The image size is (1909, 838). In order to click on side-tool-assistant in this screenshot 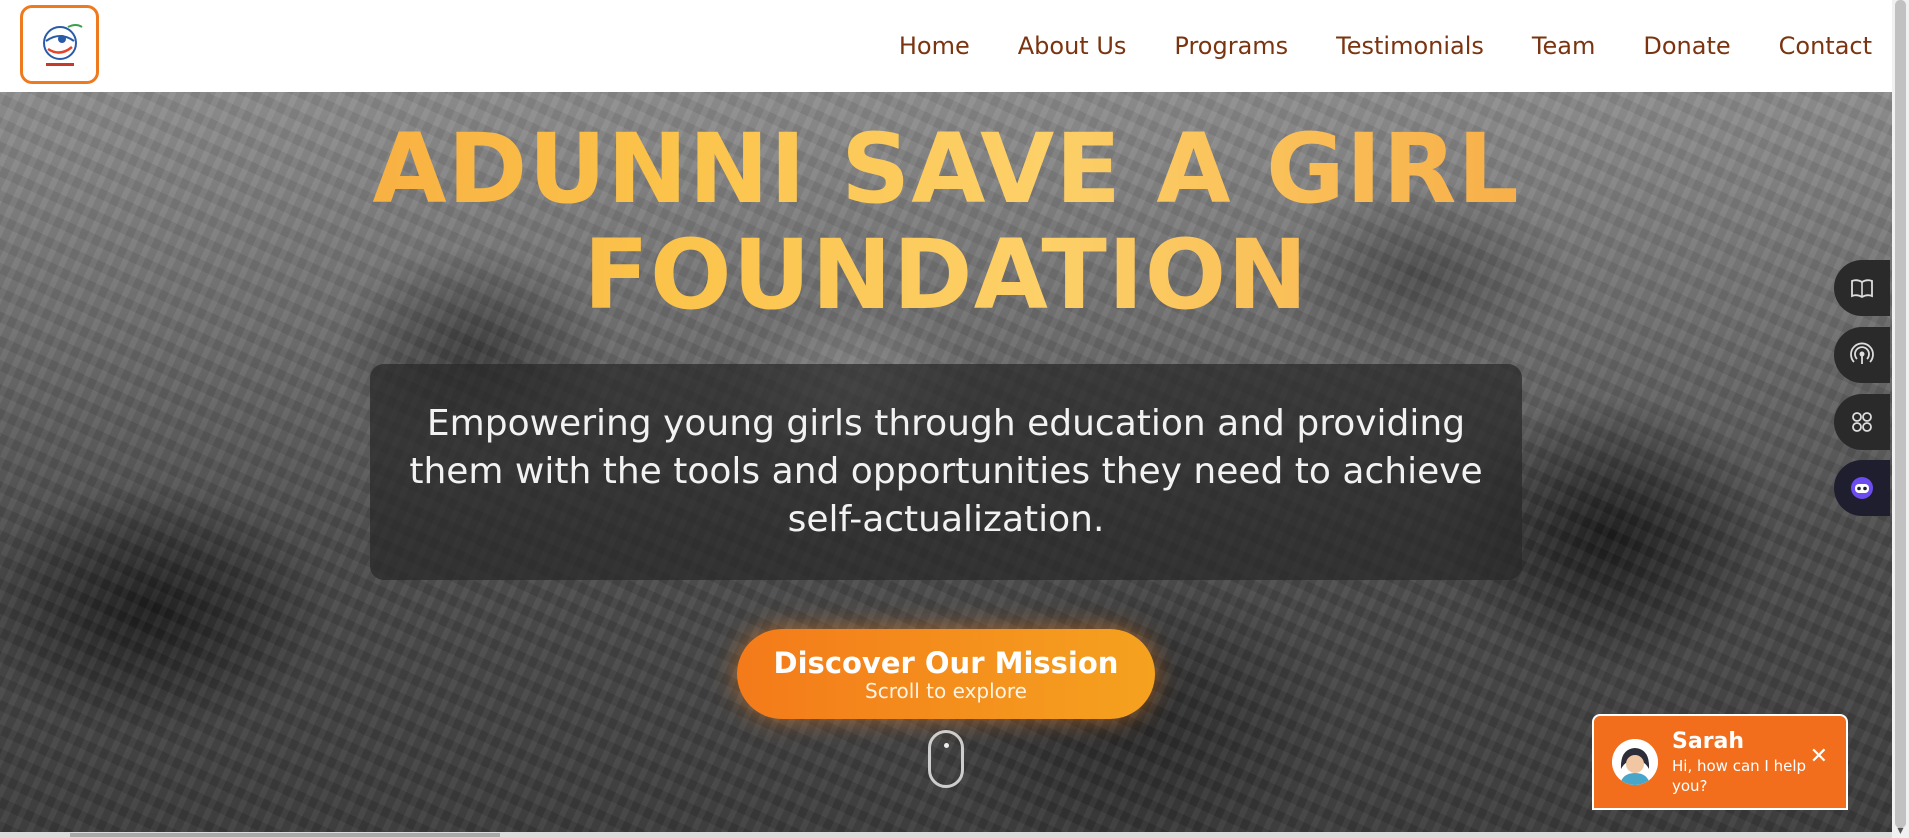, I will do `click(1862, 488)`.